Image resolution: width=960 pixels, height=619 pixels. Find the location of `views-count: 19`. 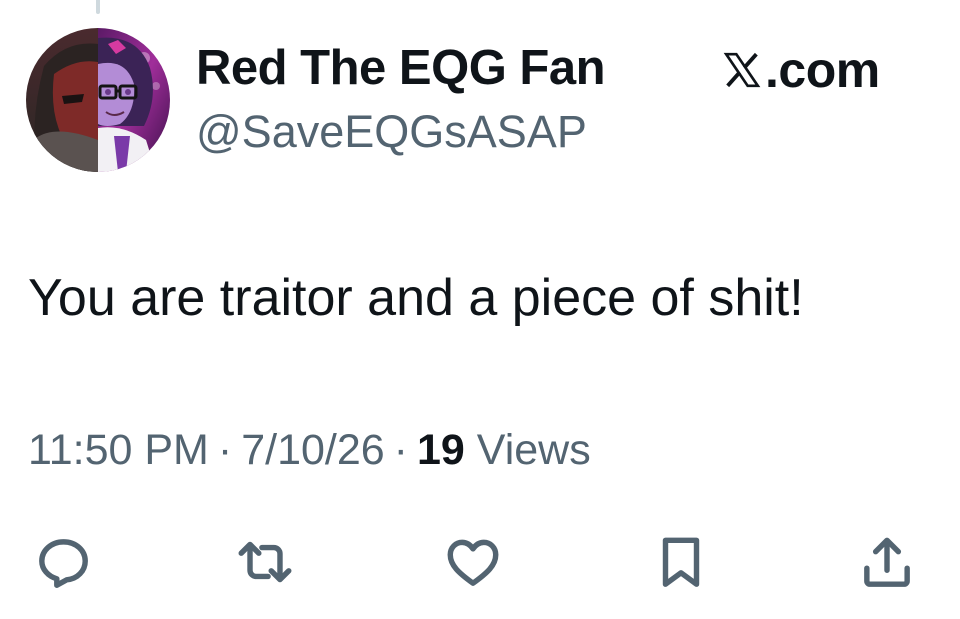

views-count: 19 is located at coordinates (441, 450).